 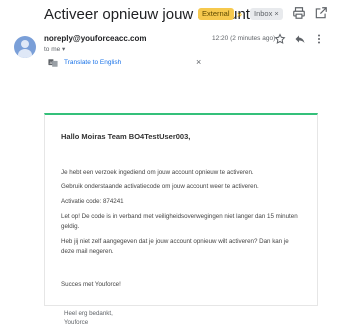 What do you see at coordinates (319, 39) in the screenshot?
I see `more-vert-icon` at bounding box center [319, 39].